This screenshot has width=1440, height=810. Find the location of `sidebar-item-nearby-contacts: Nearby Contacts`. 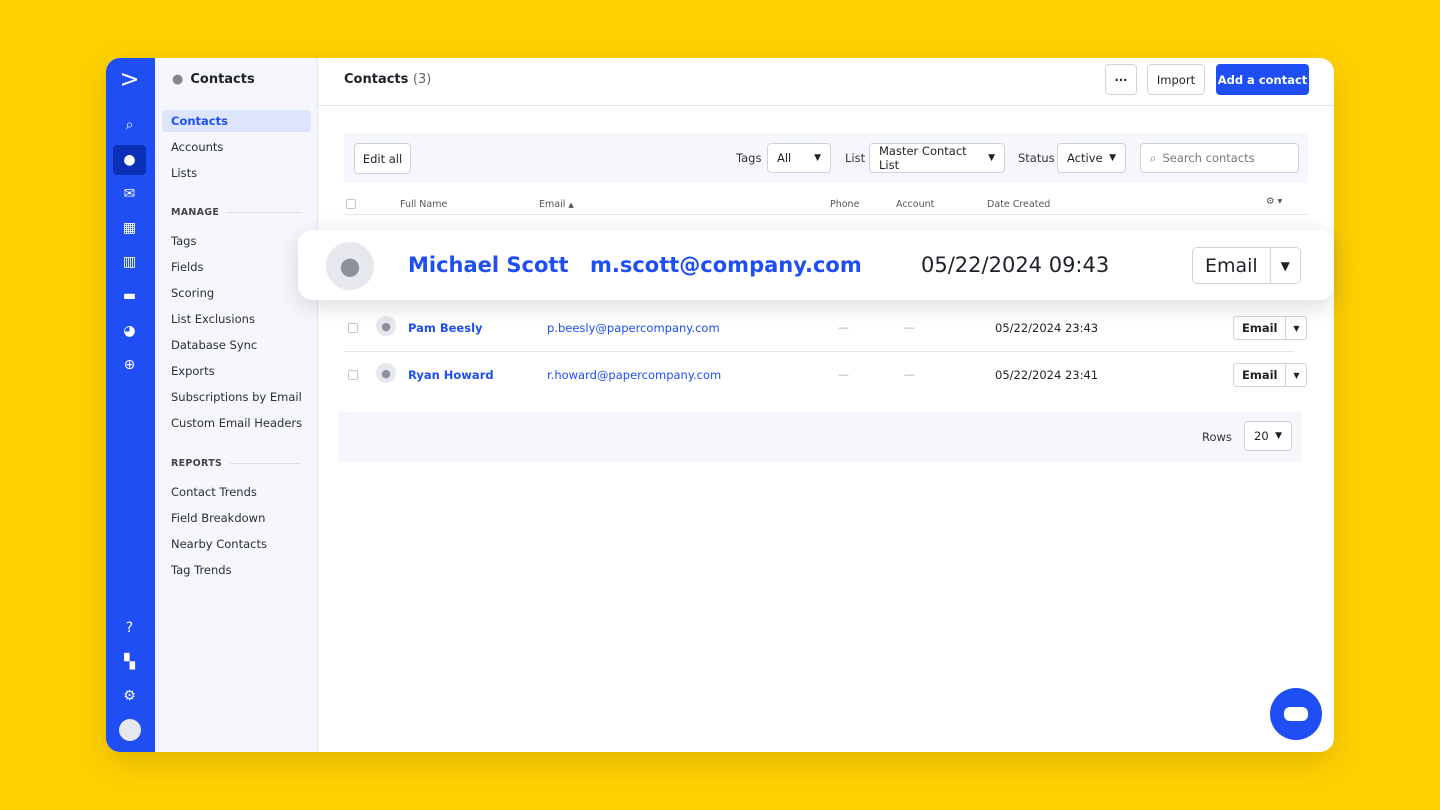

sidebar-item-nearby-contacts: Nearby Contacts is located at coordinates (236, 544).